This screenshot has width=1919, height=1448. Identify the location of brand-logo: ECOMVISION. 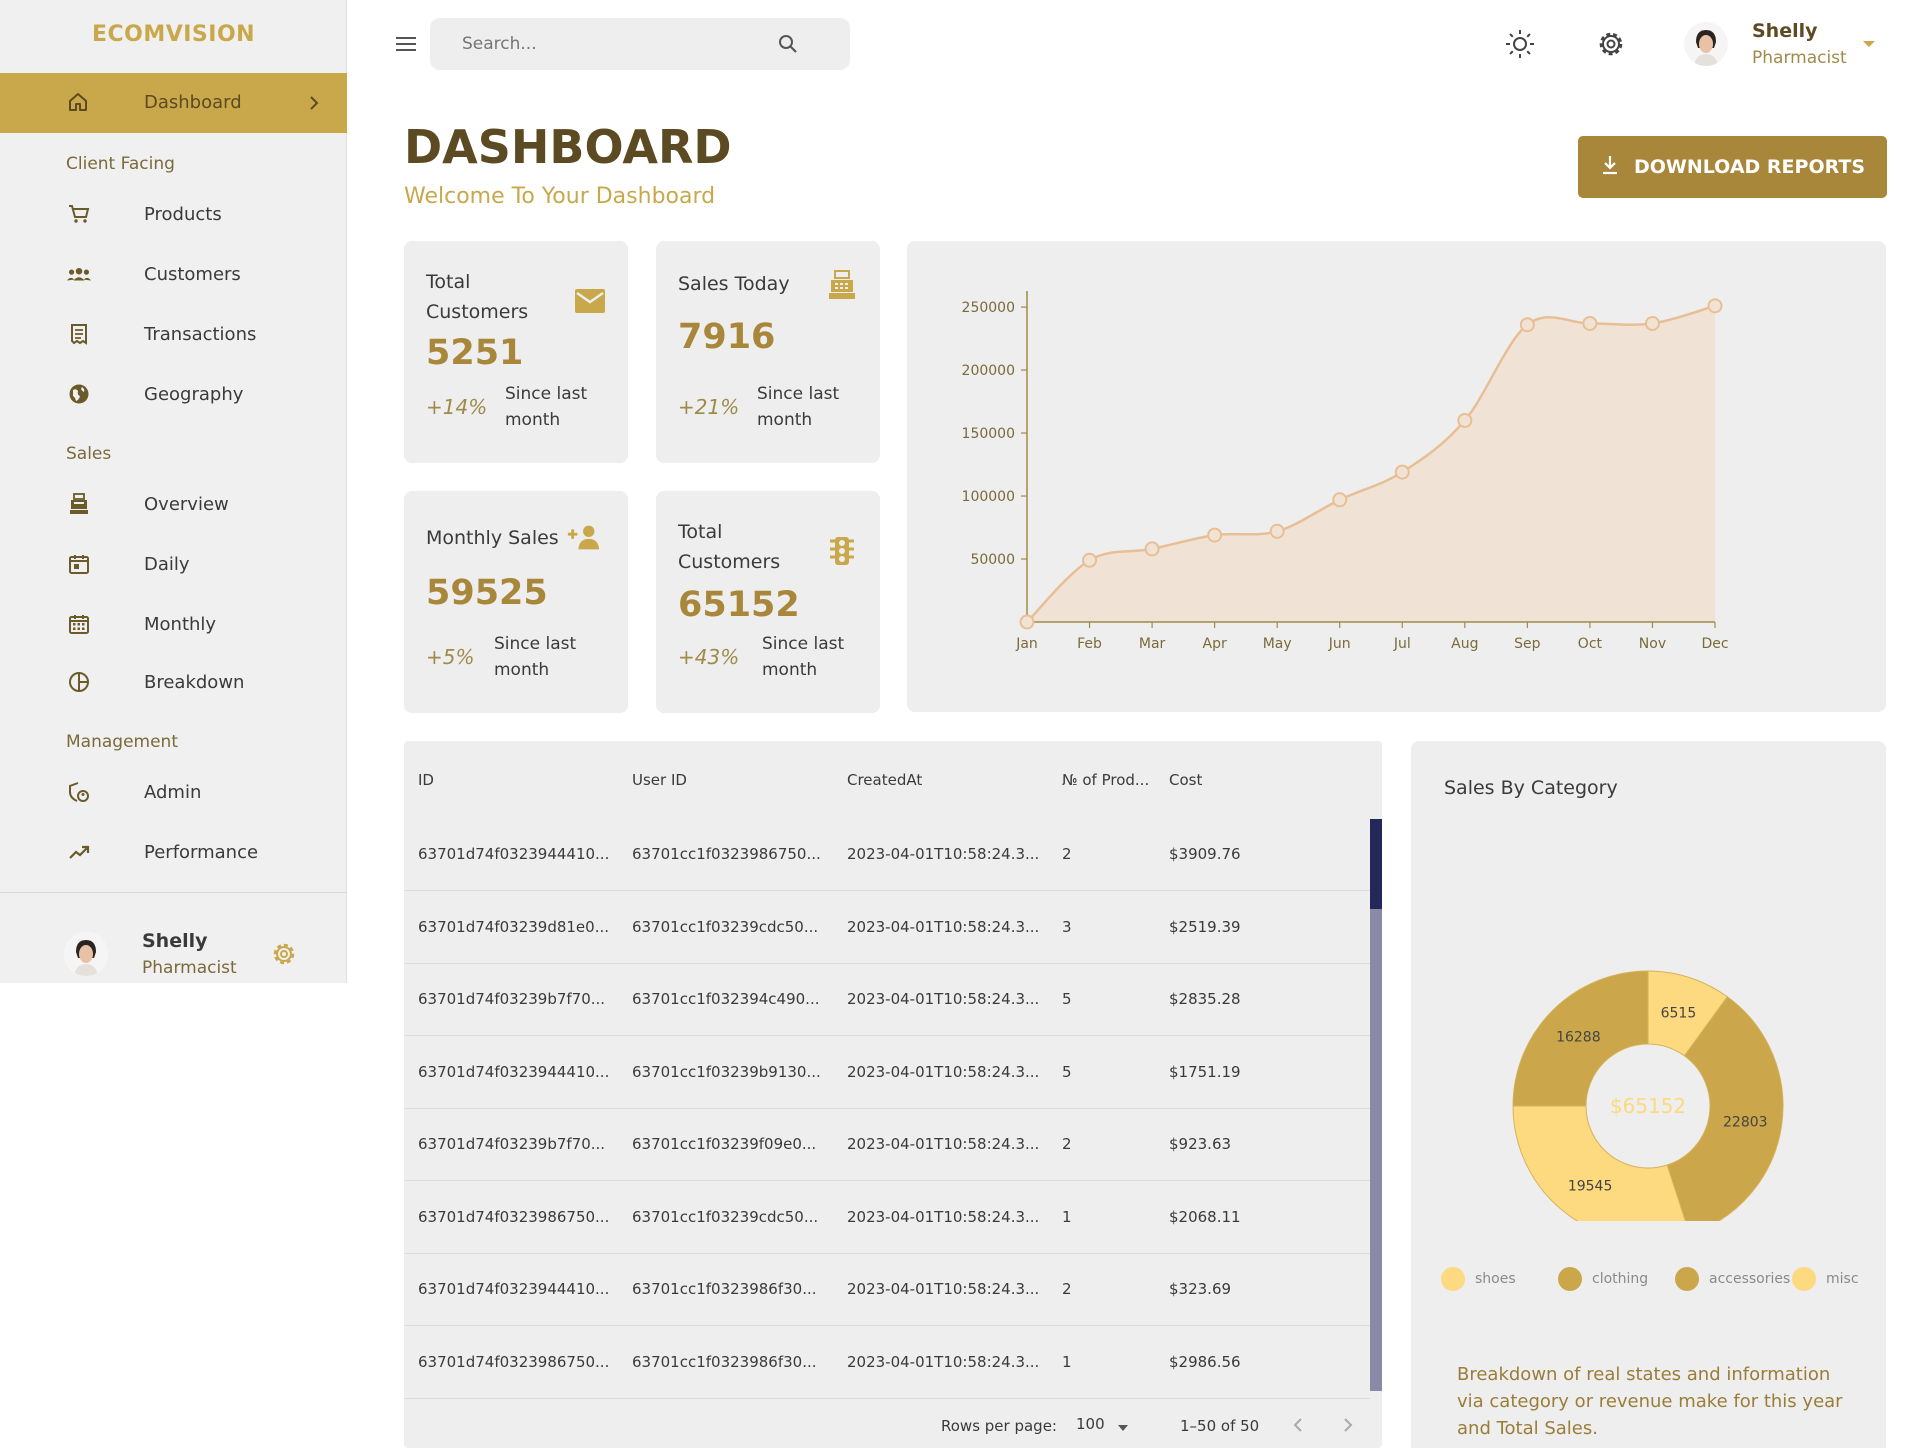
(173, 34).